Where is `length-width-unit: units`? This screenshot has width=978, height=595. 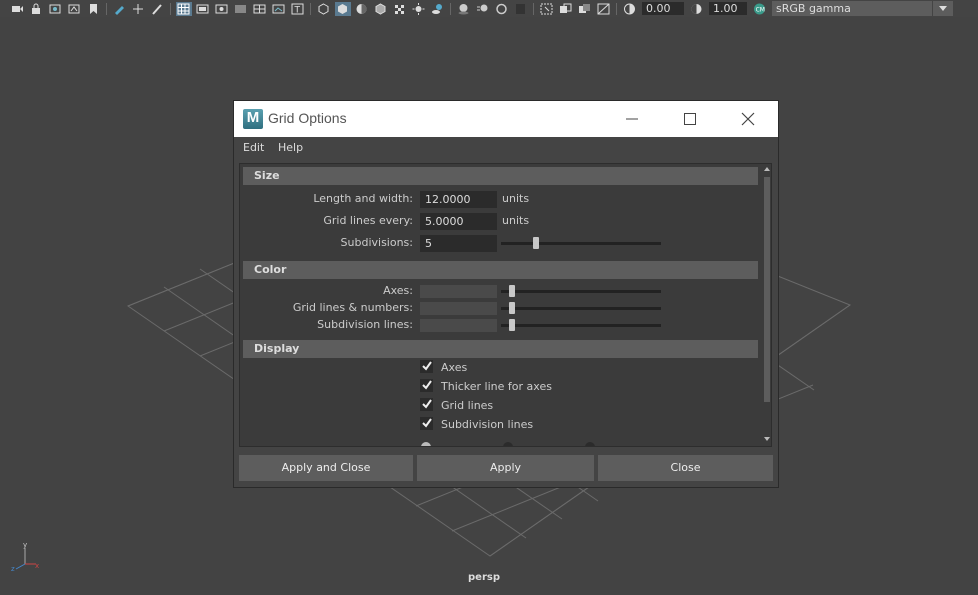 length-width-unit: units is located at coordinates (516, 198).